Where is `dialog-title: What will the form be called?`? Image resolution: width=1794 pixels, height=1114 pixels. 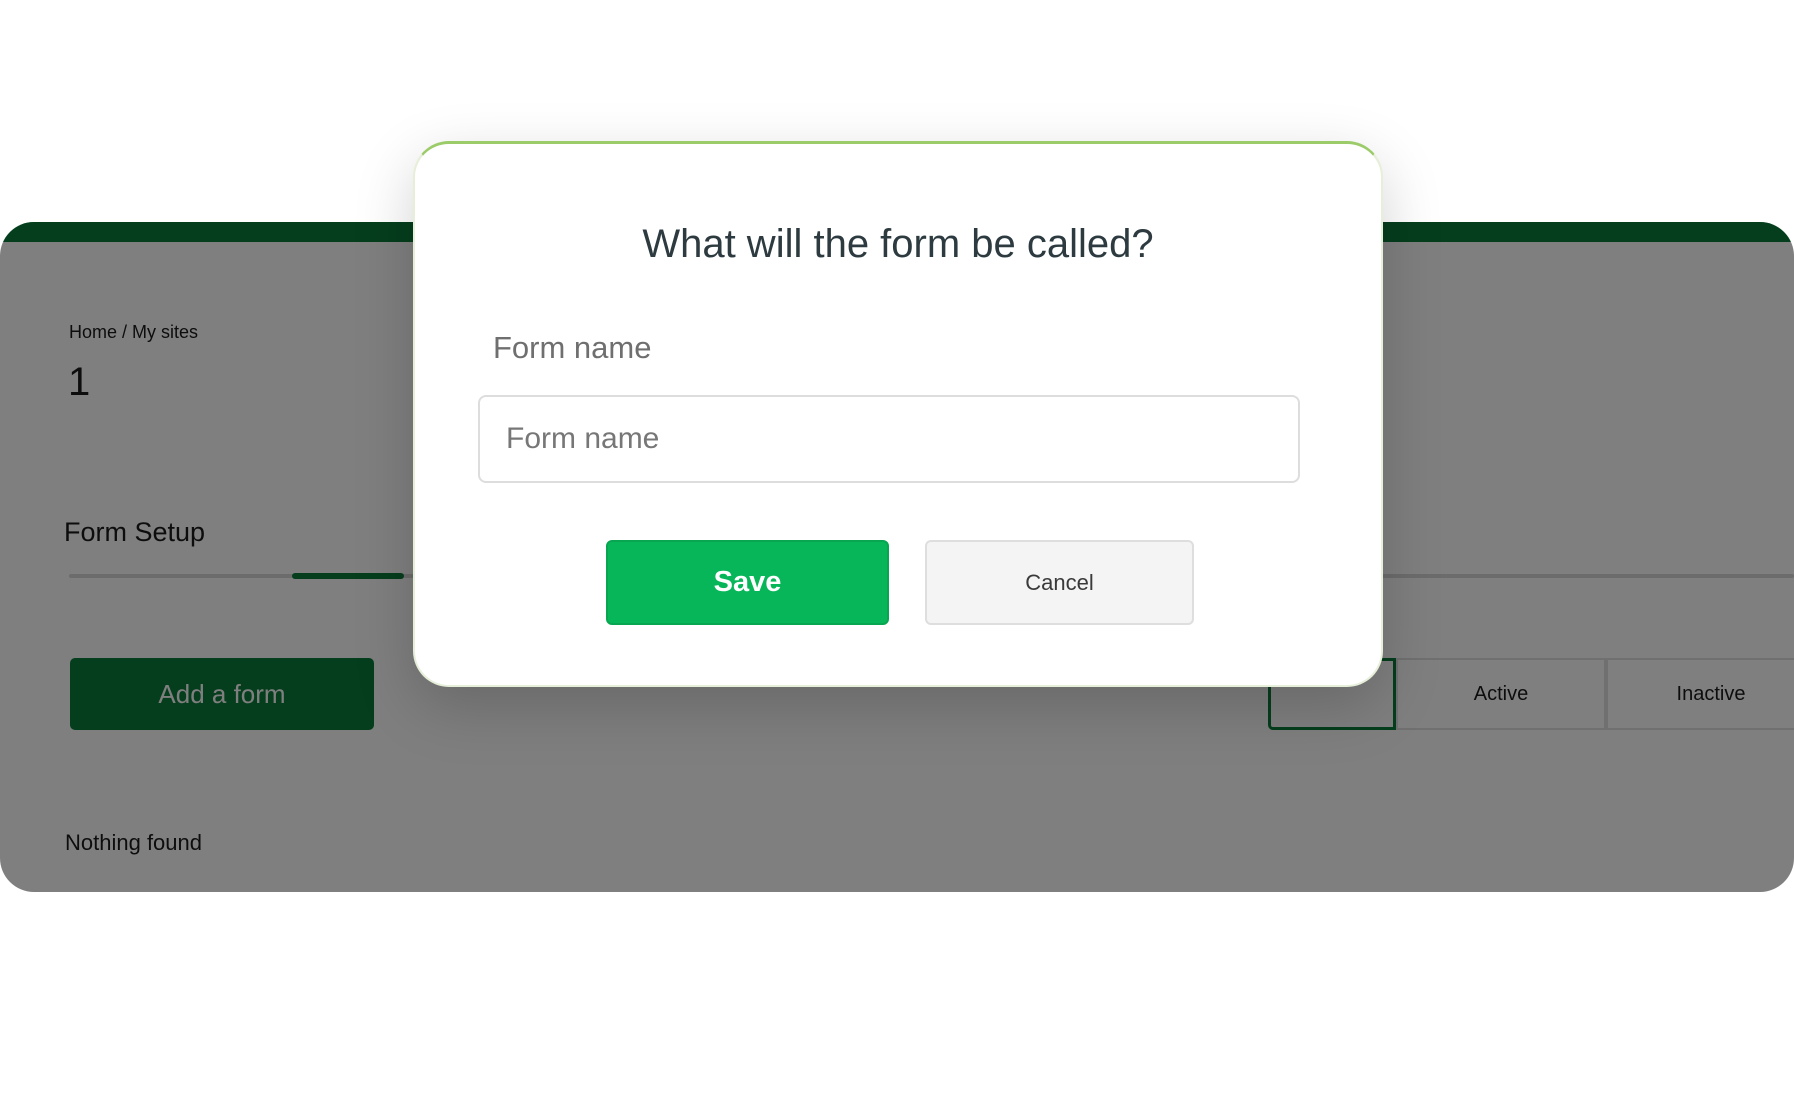 dialog-title: What will the form be called? is located at coordinates (898, 244).